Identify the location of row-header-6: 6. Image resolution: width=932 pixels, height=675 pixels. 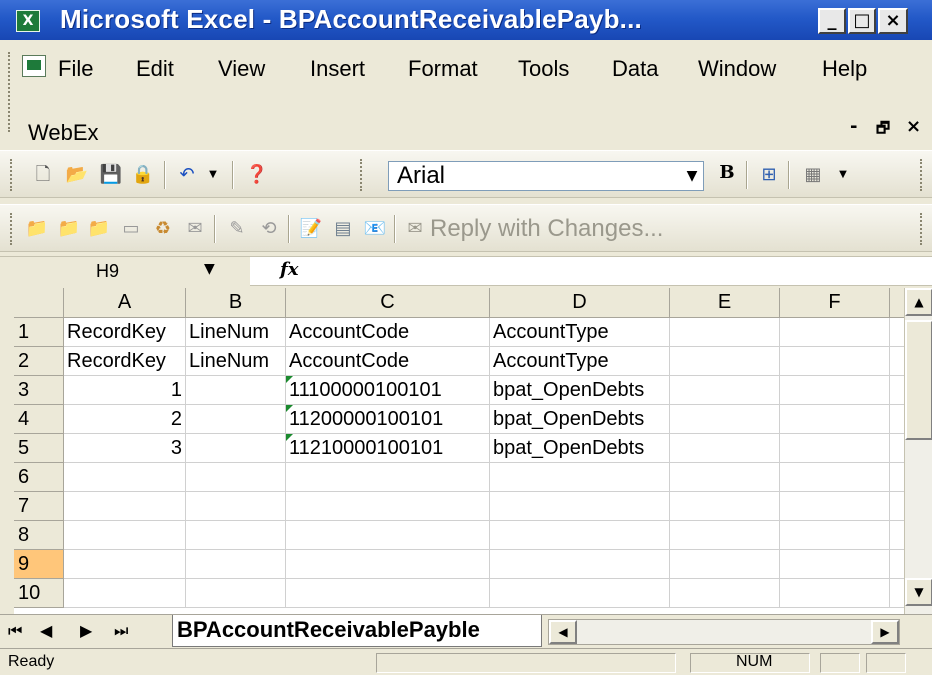
(39, 477).